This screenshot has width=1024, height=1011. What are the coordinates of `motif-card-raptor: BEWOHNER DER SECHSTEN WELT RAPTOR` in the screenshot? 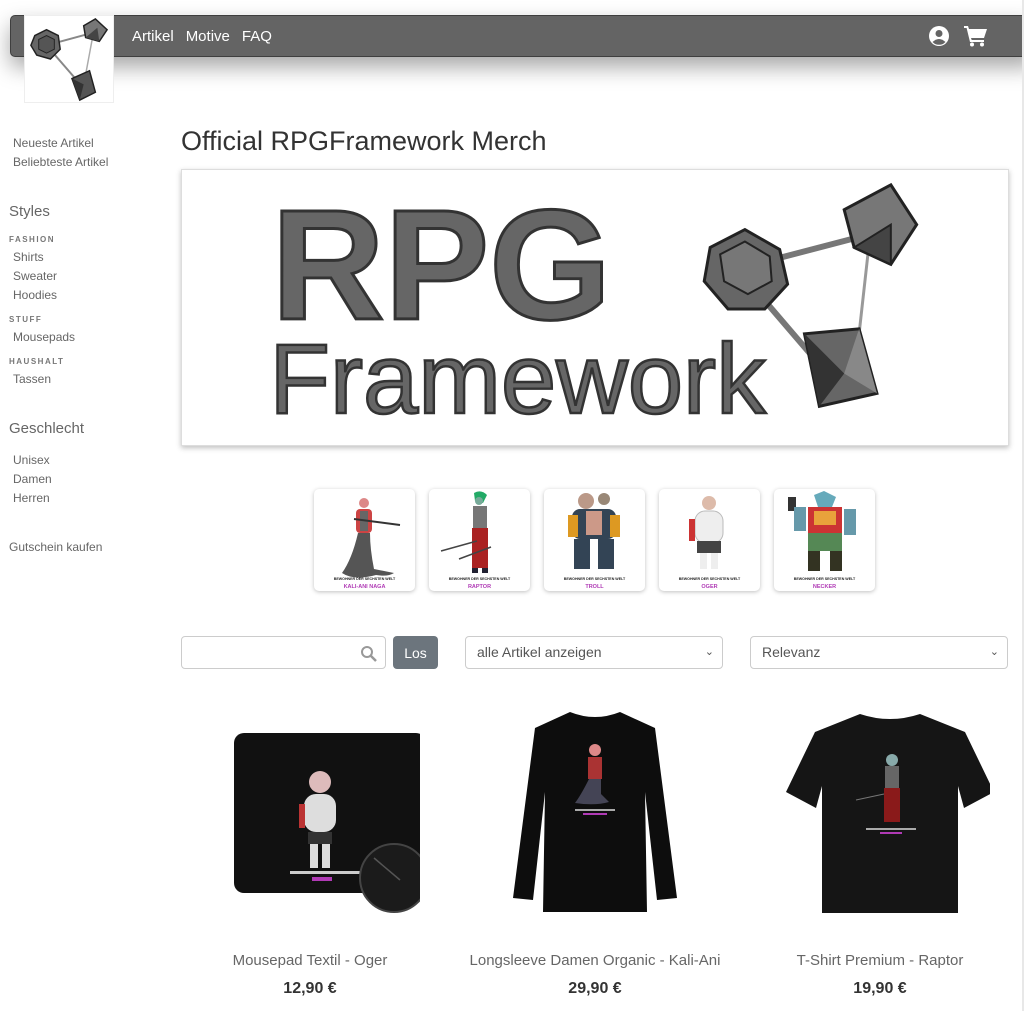 It's located at (479, 540).